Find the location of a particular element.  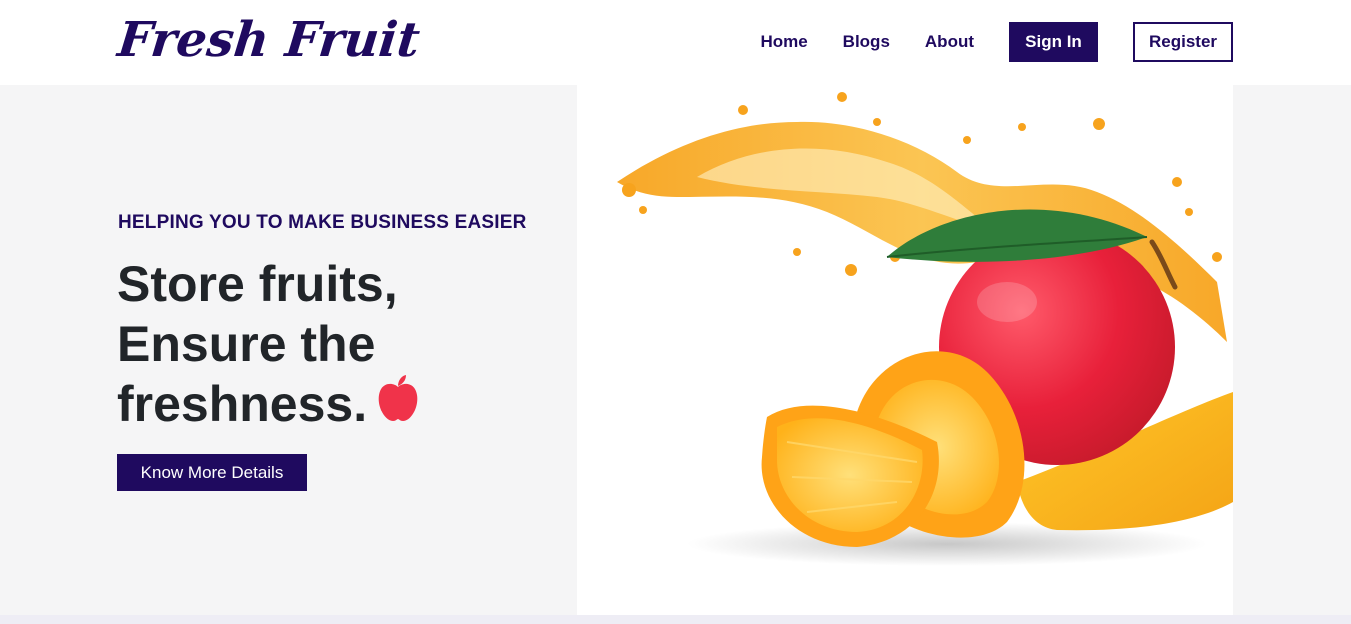

nav-blogs-link: Blogs is located at coordinates (866, 42).